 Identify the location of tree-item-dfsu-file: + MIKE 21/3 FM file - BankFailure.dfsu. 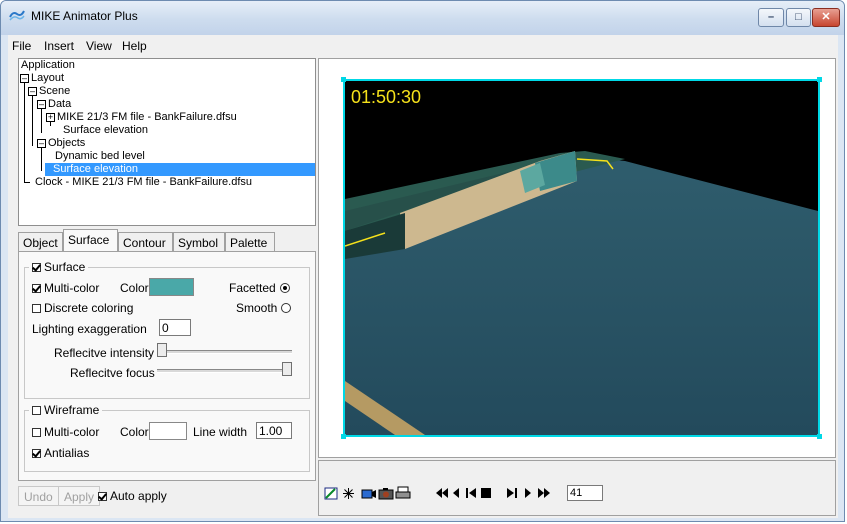
(141, 117).